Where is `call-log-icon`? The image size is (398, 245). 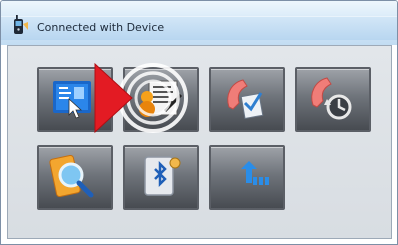 call-log-icon is located at coordinates (245, 99).